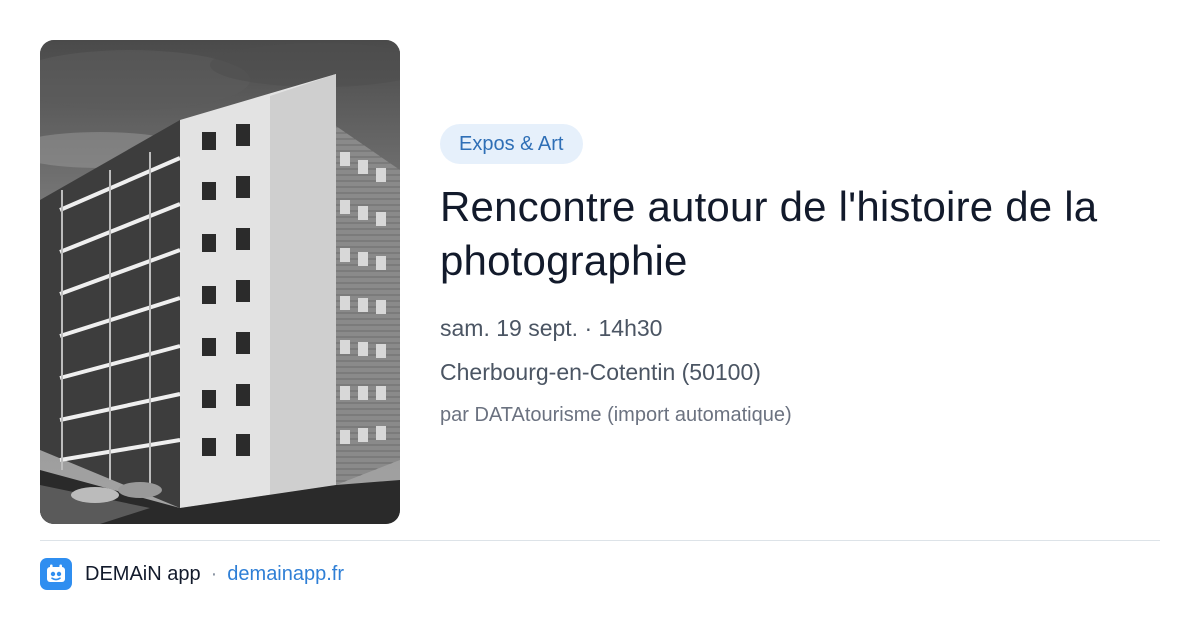 The height and width of the screenshot is (630, 1200). I want to click on app-logo-icon, so click(56, 574).